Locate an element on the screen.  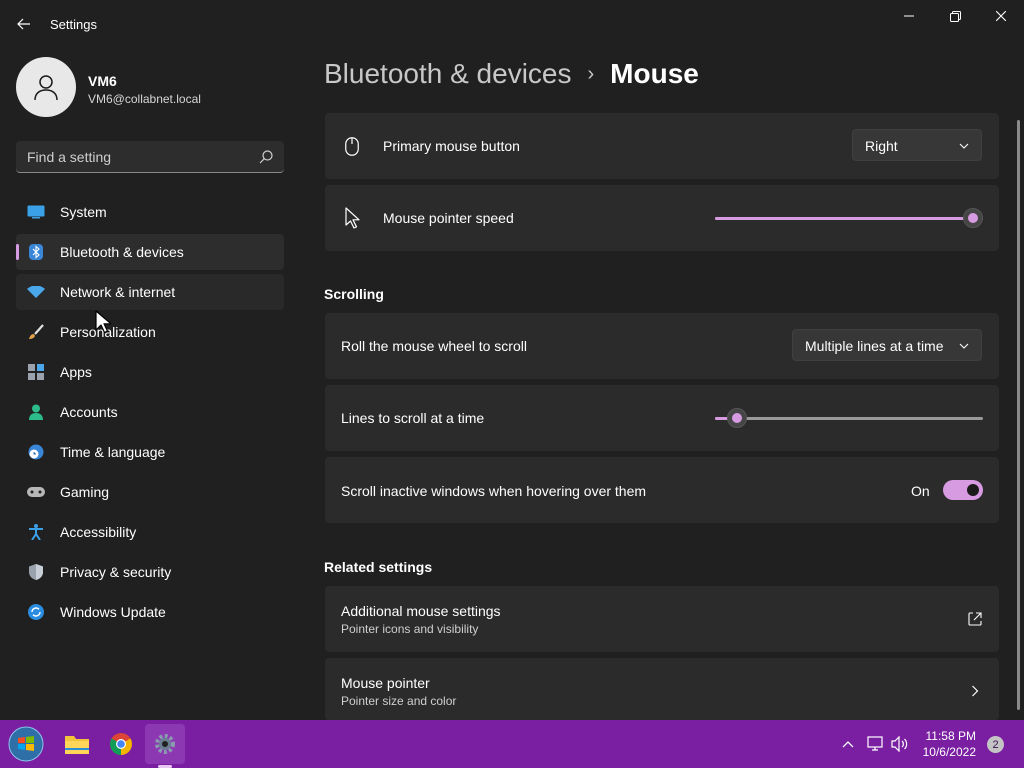
profile-email: VM6@collabnet.local is located at coordinates (144, 99).